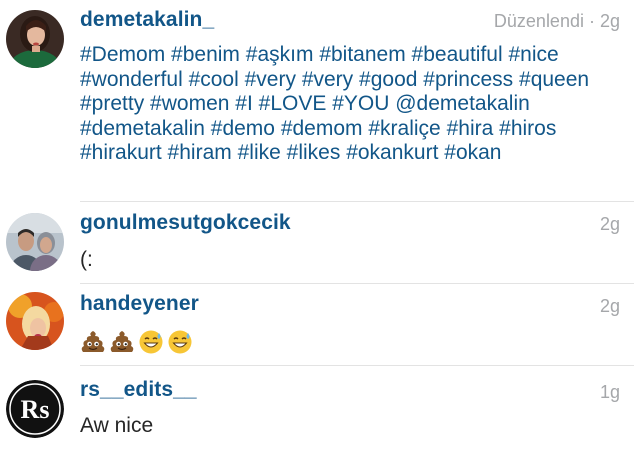 Image resolution: width=634 pixels, height=451 pixels. Describe the element at coordinates (322, 128) in the screenshot. I see `hashtag-link: #demom` at that location.